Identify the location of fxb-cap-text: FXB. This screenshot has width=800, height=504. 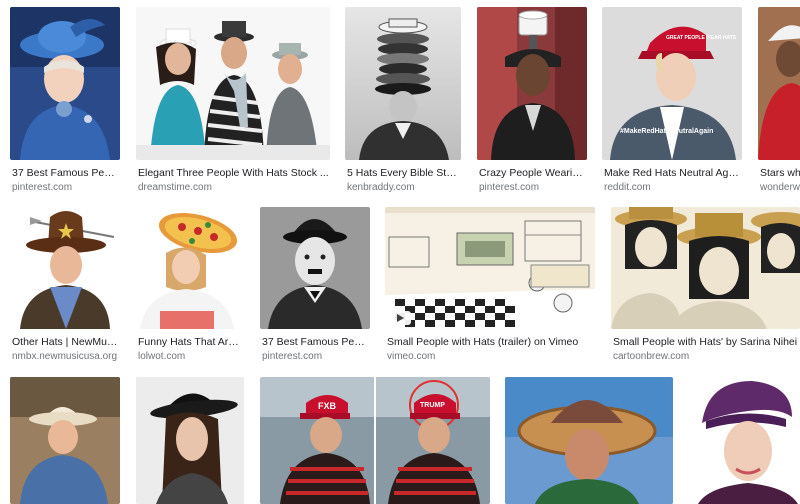
(327, 406).